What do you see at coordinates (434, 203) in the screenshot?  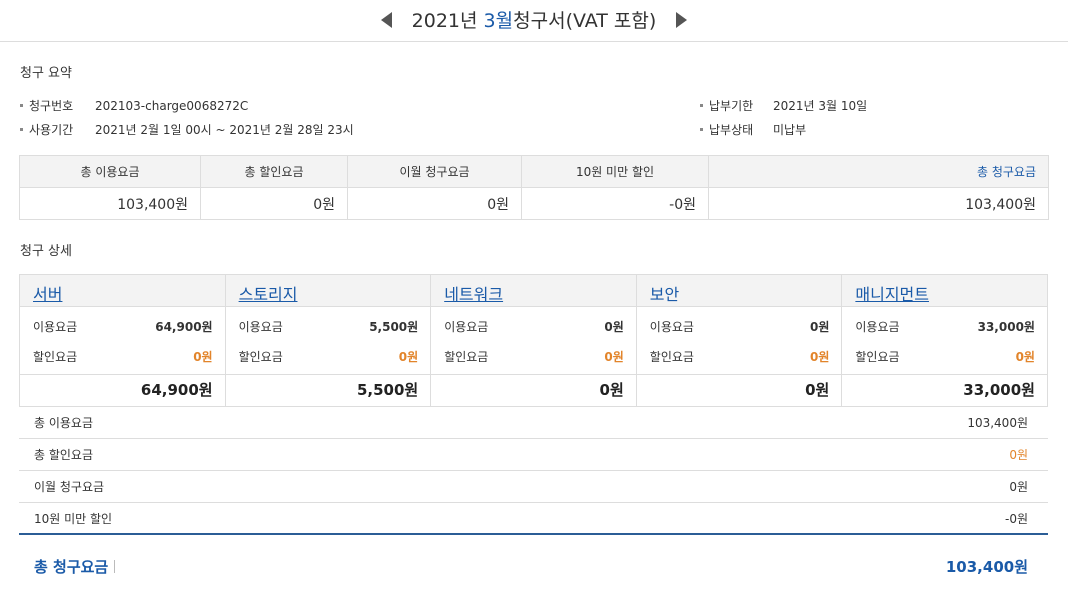 I see `summary-carryover: 0원` at bounding box center [434, 203].